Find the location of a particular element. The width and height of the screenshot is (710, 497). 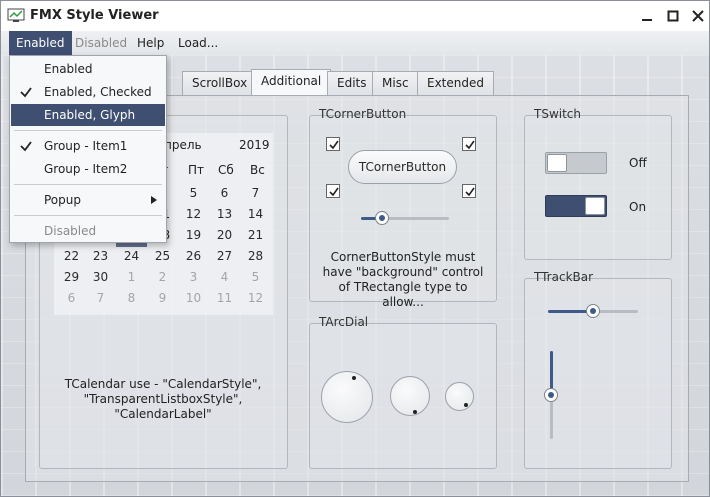

corner-checkbox-top-left is located at coordinates (333, 144).